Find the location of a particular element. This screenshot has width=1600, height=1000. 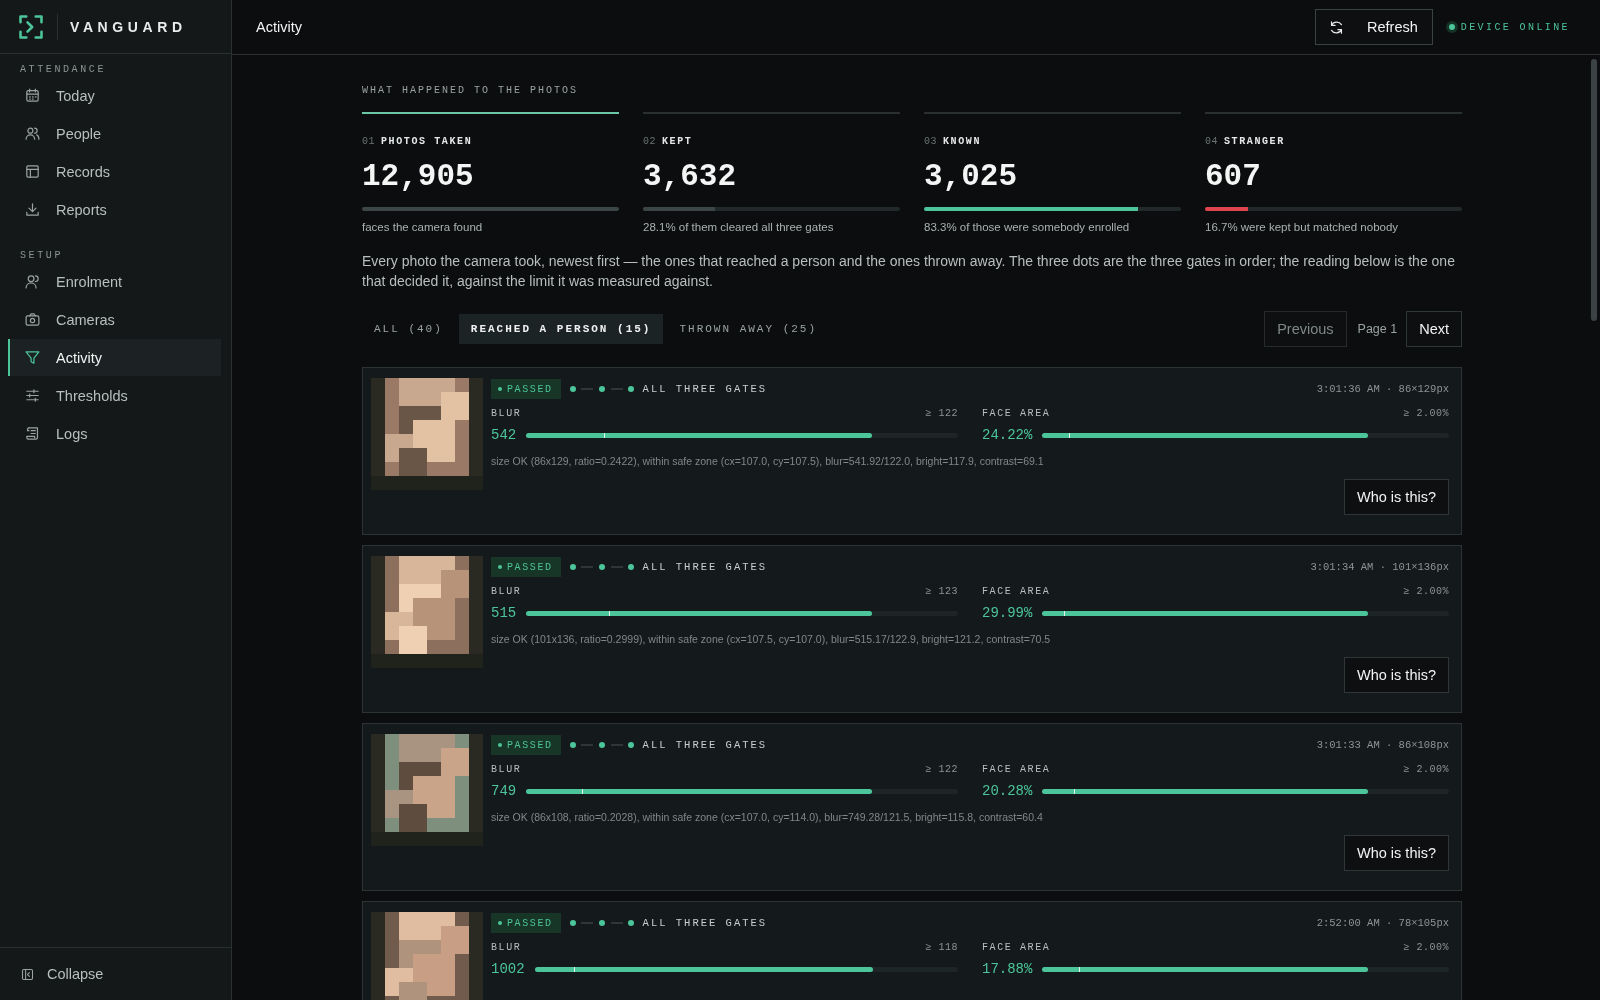

sidebar-item: Enrolment is located at coordinates (114, 281).